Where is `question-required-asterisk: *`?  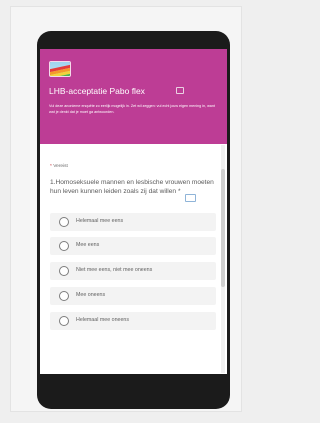
question-required-asterisk: * is located at coordinates (179, 191).